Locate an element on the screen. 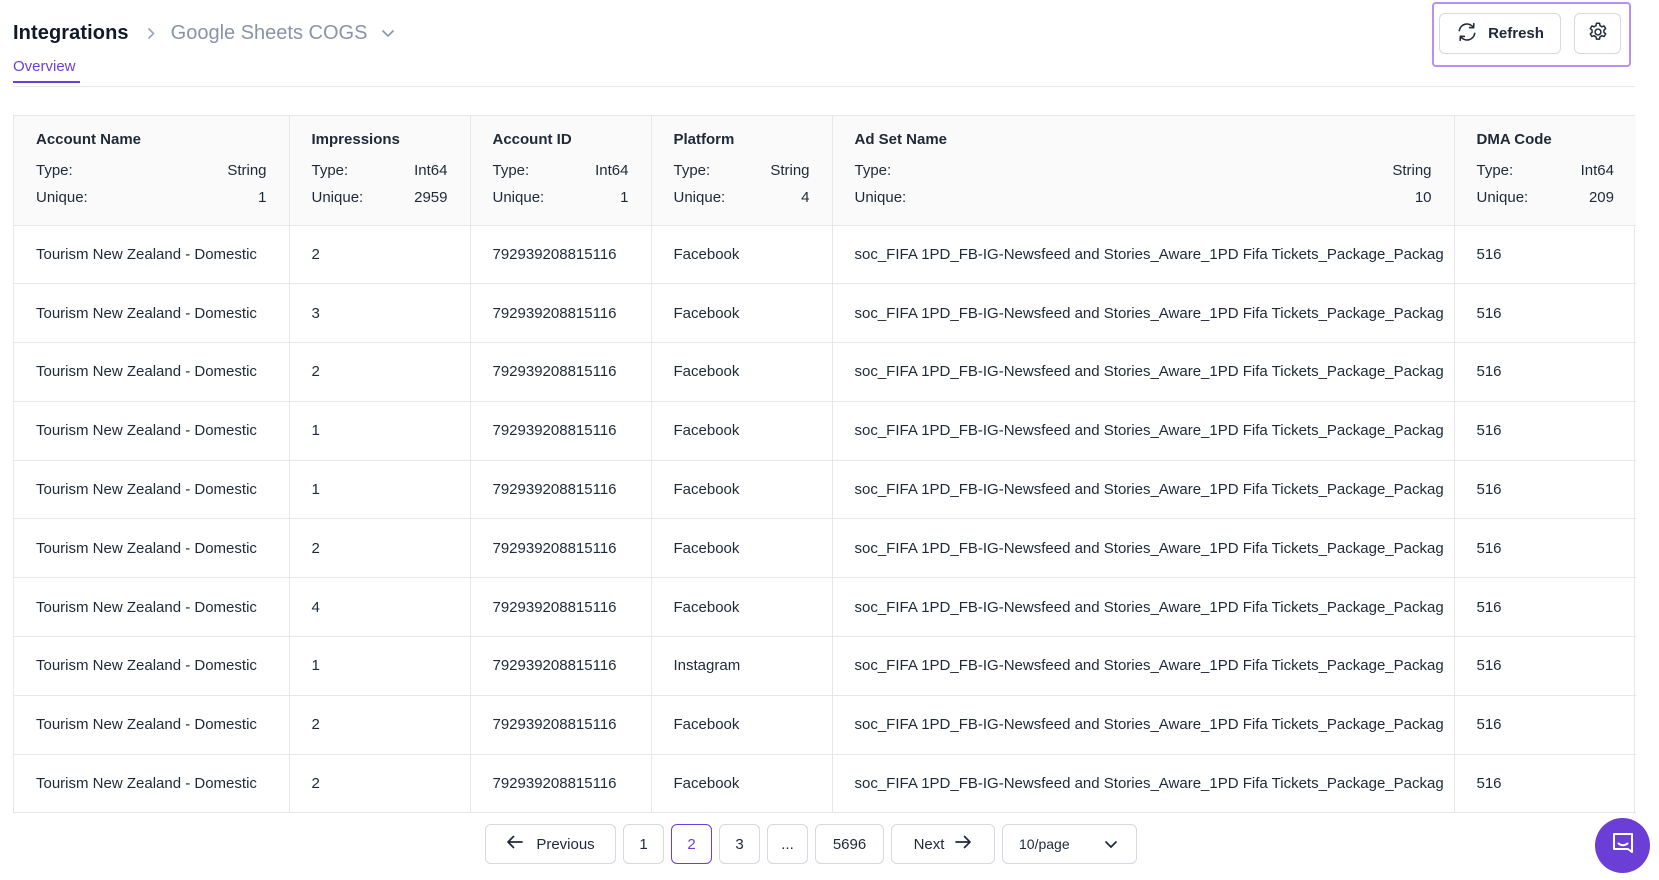  column-unique-row: Unique: 209 is located at coordinates (1546, 197).